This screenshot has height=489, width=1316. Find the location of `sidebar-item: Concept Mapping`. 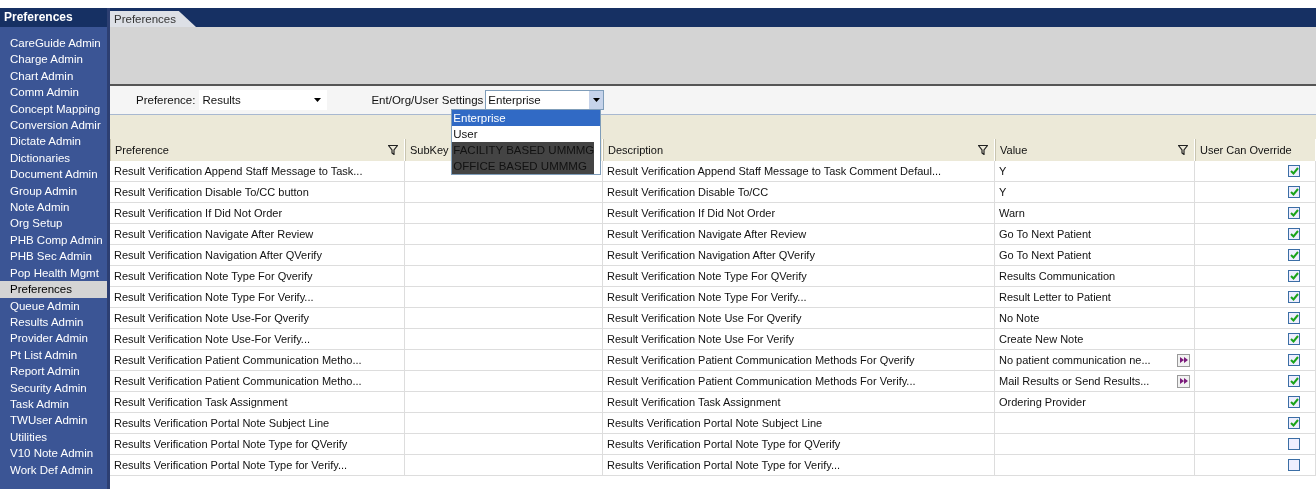

sidebar-item: Concept Mapping is located at coordinates (53, 109).